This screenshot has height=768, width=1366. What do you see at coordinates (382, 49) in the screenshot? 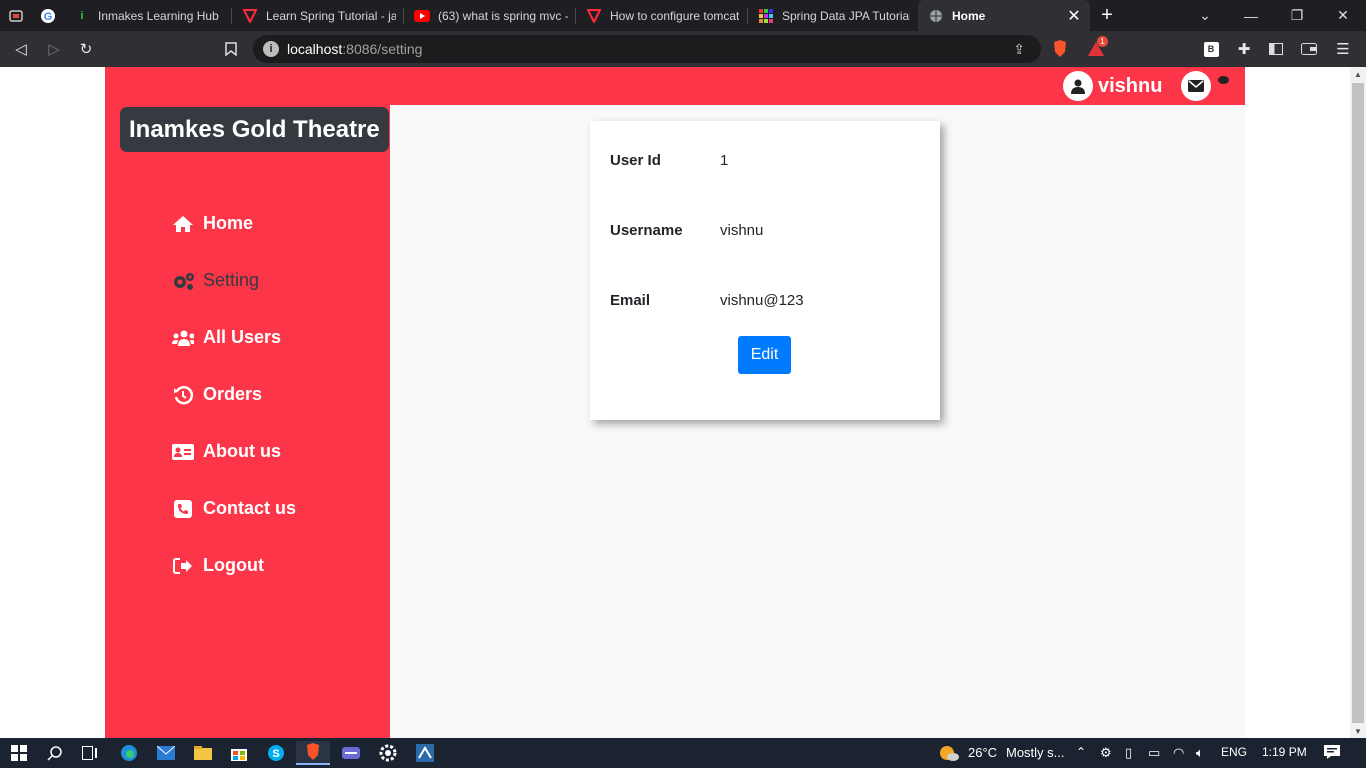
I see `url-path: :8086/setting` at bounding box center [382, 49].